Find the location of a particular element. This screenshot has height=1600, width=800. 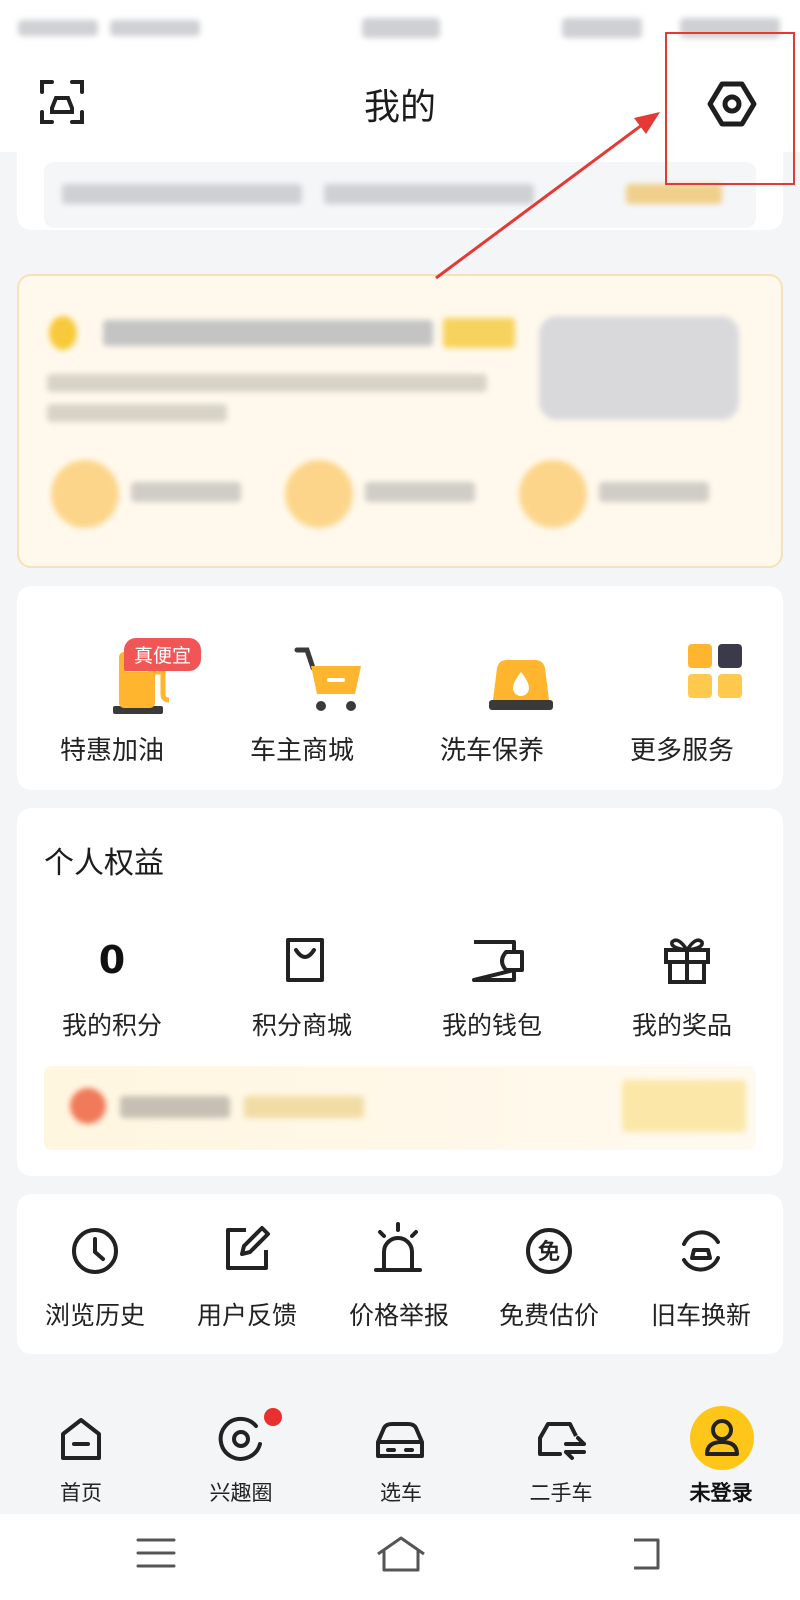

history-label: 浏览历史 is located at coordinates (95, 1314).